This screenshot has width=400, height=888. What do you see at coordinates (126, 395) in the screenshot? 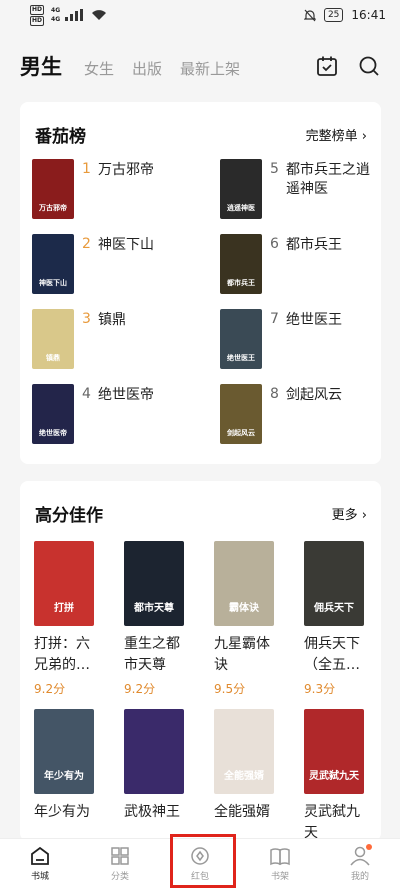
I see `book-title: 绝世医帝` at bounding box center [126, 395].